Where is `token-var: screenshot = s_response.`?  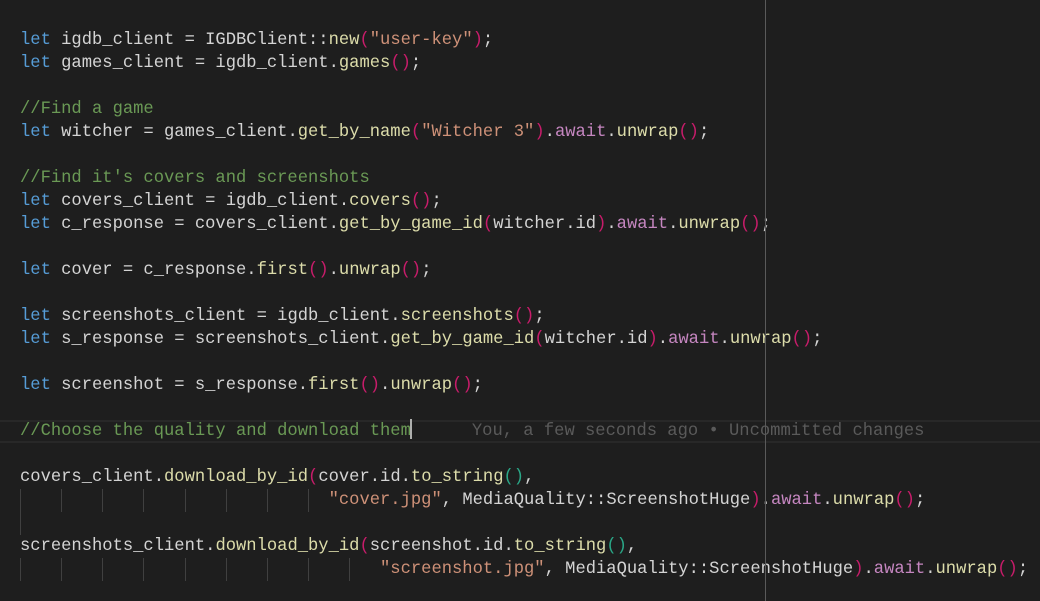 token-var: screenshot = s_response. is located at coordinates (179, 385).